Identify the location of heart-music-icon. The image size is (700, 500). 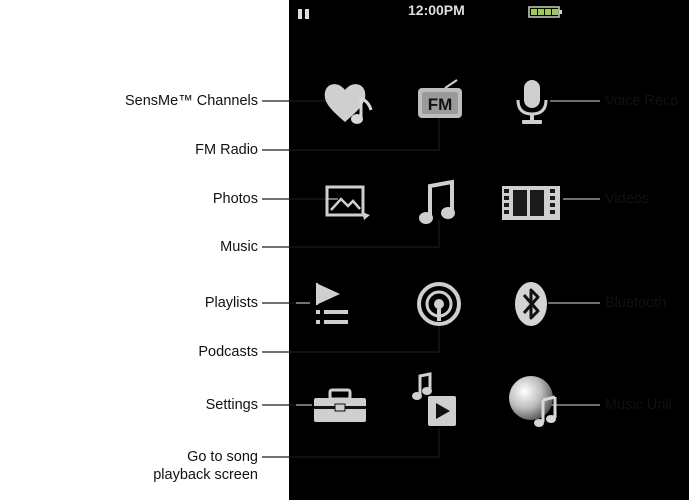
(349, 105).